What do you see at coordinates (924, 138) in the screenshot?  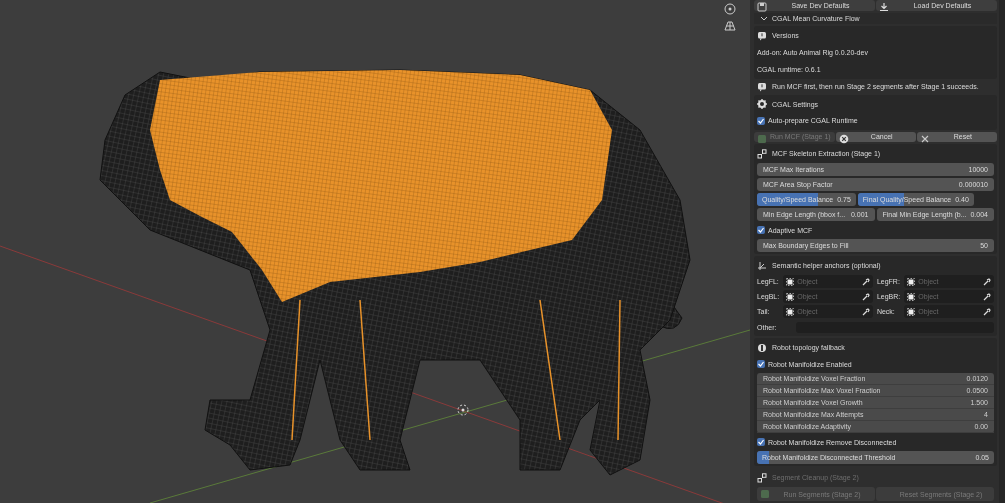 I see `close-icon` at bounding box center [924, 138].